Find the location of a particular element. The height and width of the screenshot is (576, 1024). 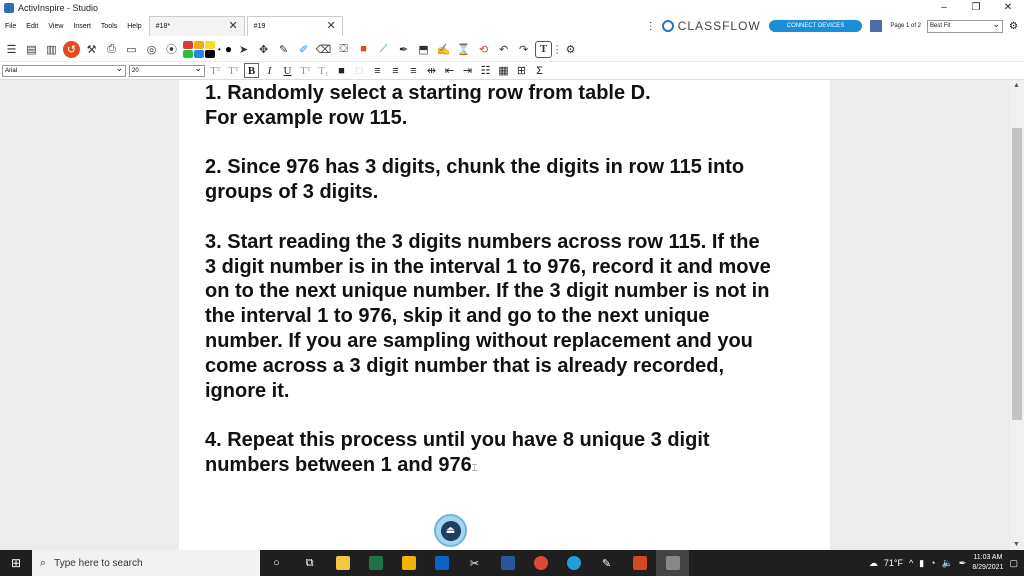

fill-icon: ⛋ is located at coordinates (343, 49).